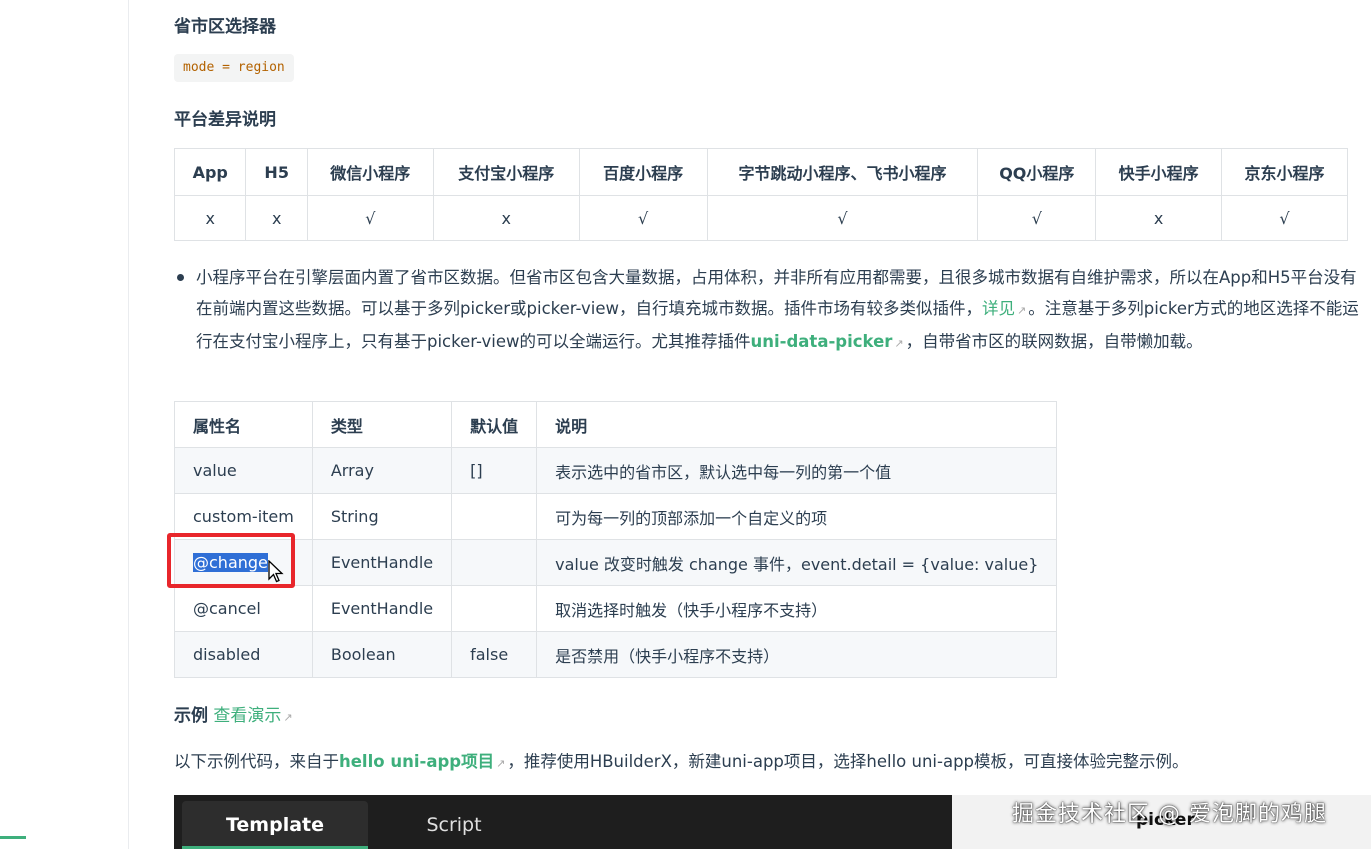 This screenshot has height=849, width=1371. I want to click on platform-header: 支付宝小程序, so click(506, 172).